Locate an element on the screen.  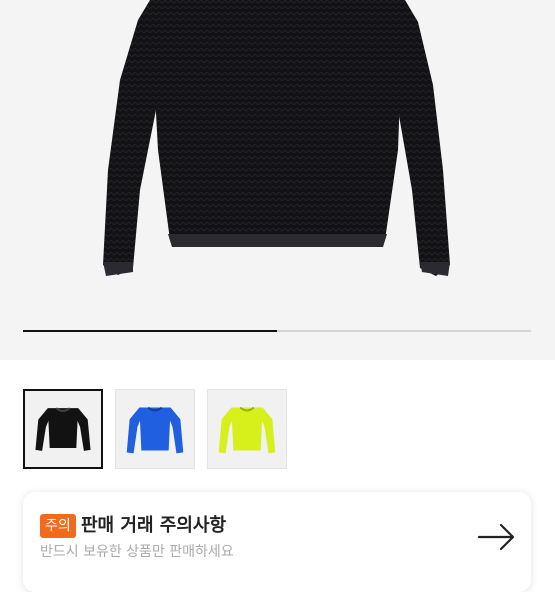
black-sweater-thumb-image is located at coordinates (63, 429).